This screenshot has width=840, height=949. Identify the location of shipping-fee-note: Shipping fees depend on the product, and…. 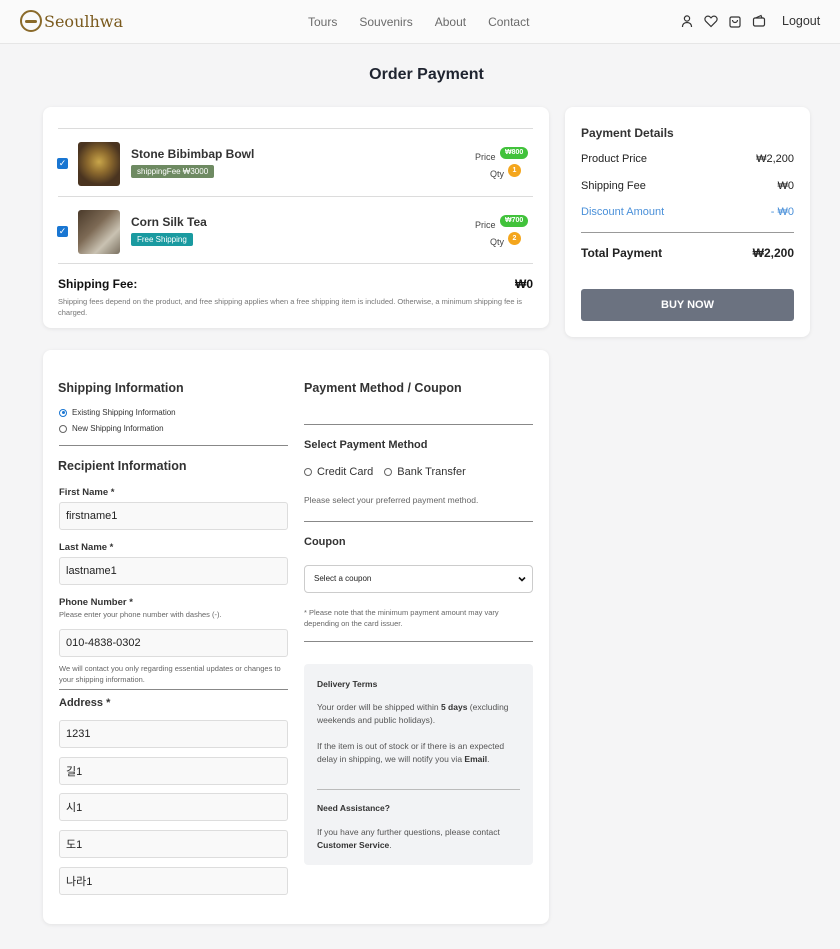
(290, 307).